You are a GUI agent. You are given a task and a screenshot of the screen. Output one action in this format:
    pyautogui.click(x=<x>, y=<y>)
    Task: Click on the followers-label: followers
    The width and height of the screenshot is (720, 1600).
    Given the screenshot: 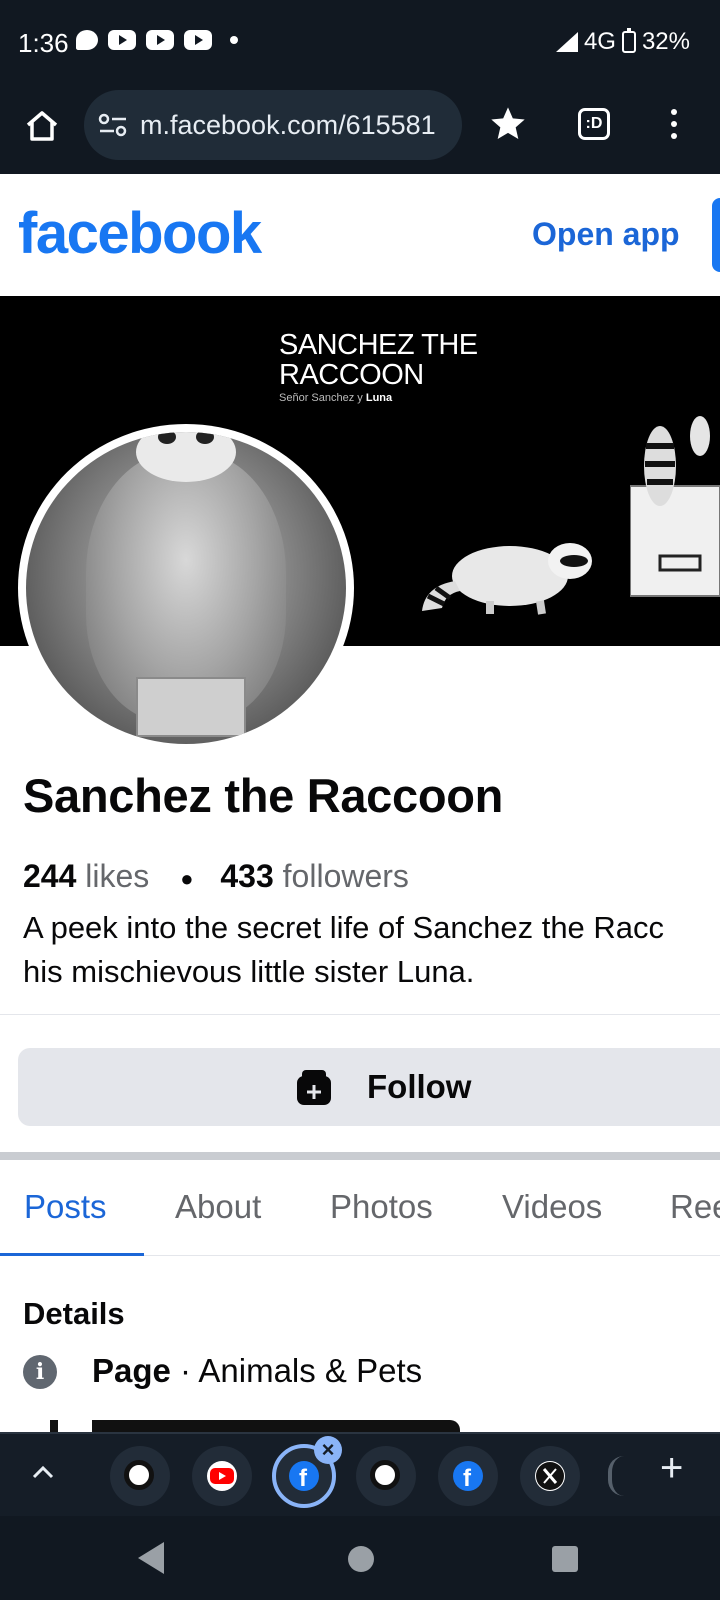 What is the action you would take?
    pyautogui.click(x=346, y=876)
    